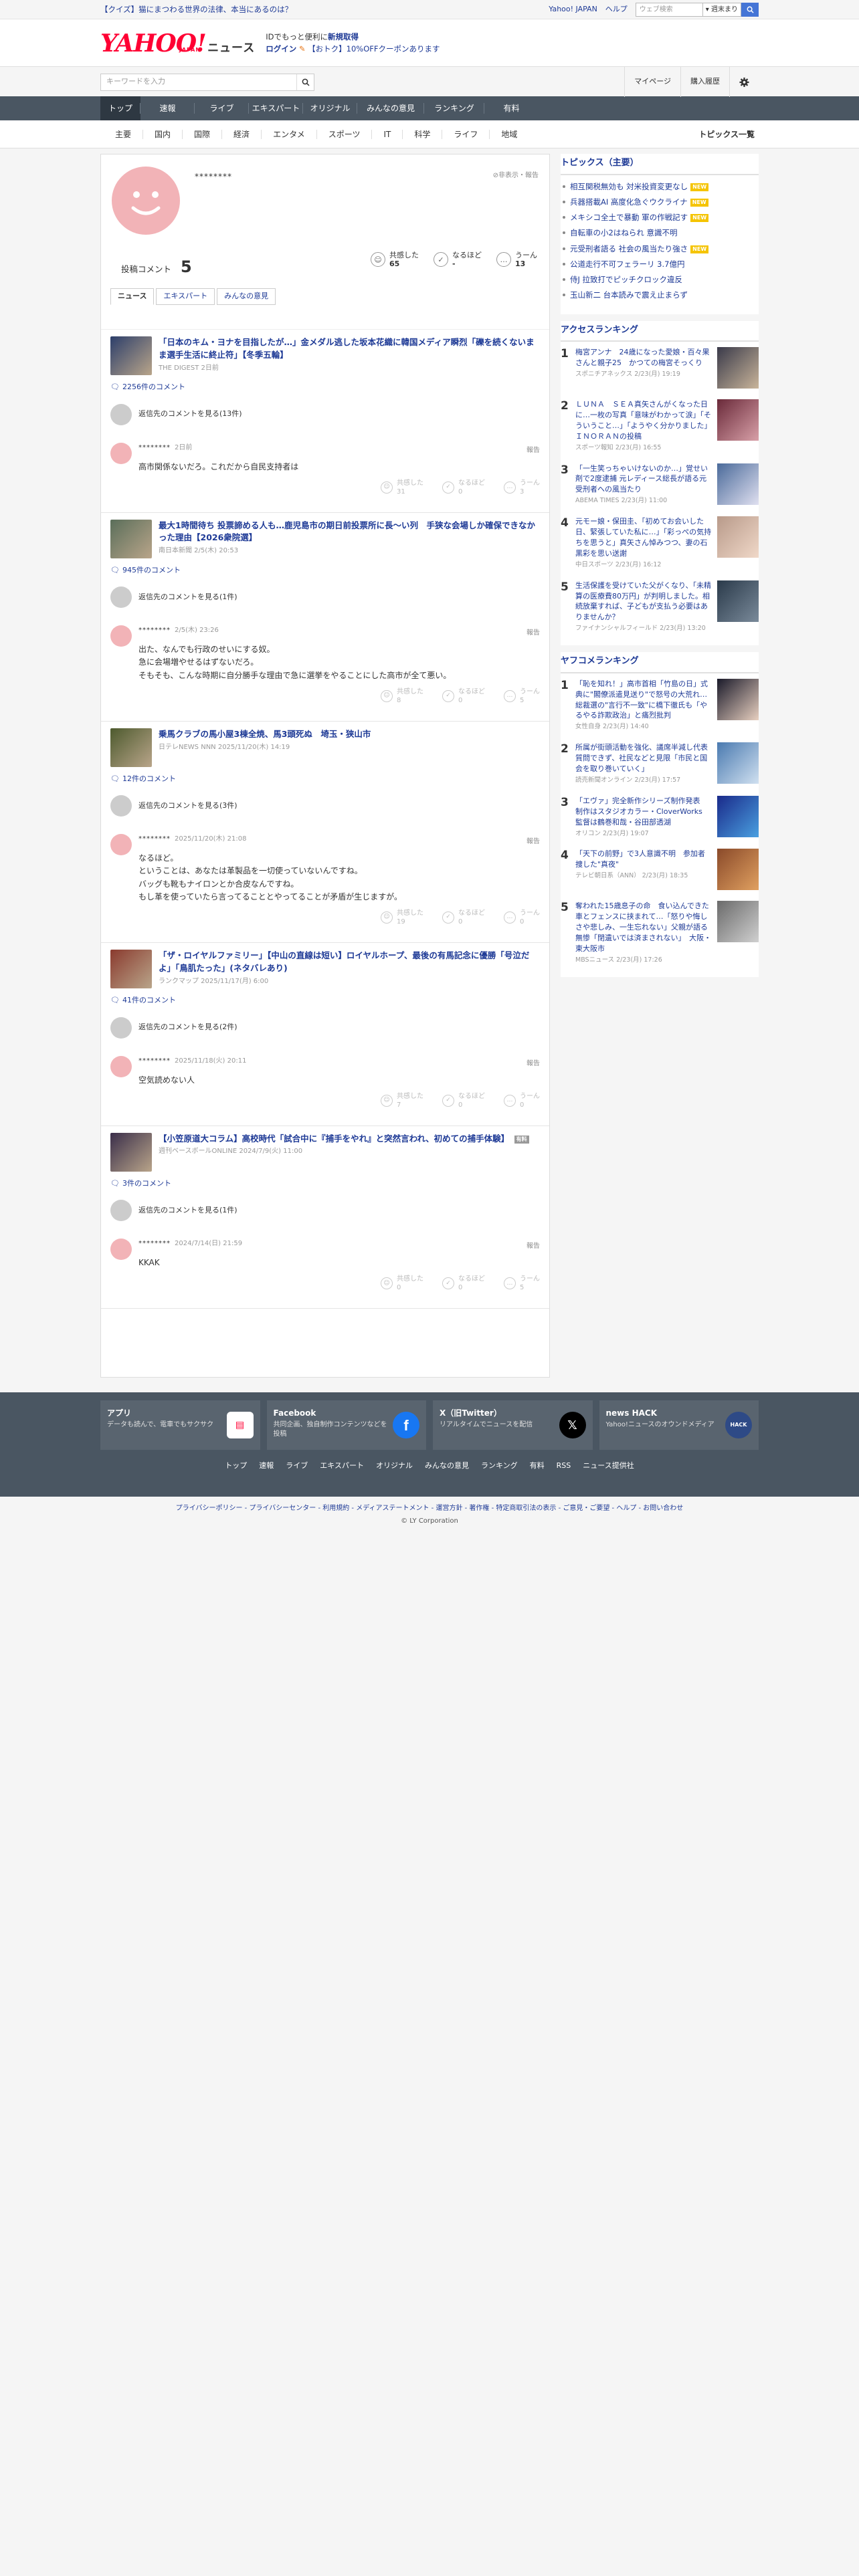  Describe the element at coordinates (660, 249) in the screenshot. I see `topic-item: 元受刑者語る 社会の風当たり強さ NEW` at that location.